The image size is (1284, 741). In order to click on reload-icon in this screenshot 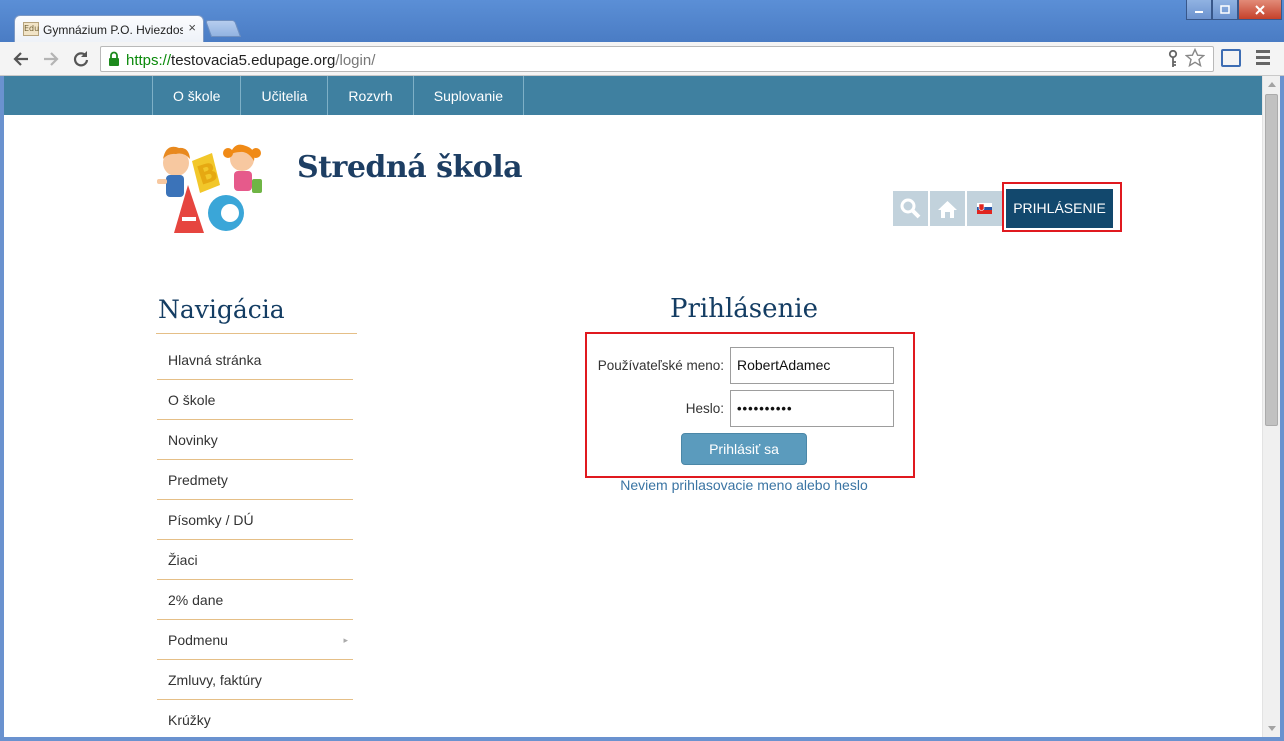, I will do `click(81, 59)`.